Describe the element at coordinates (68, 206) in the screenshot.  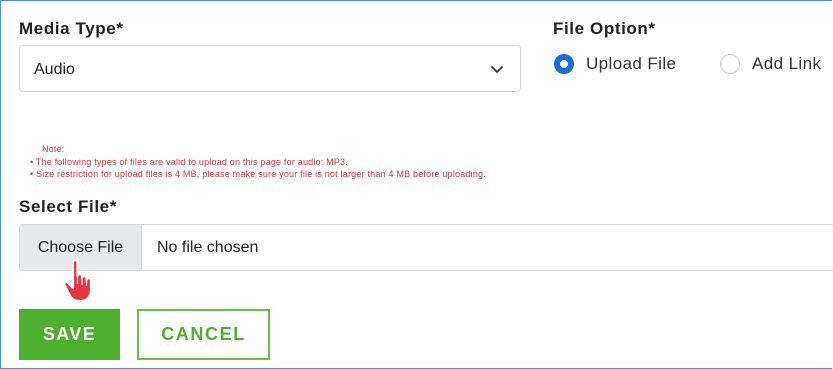
I see `select-file-label: Select File*` at that location.